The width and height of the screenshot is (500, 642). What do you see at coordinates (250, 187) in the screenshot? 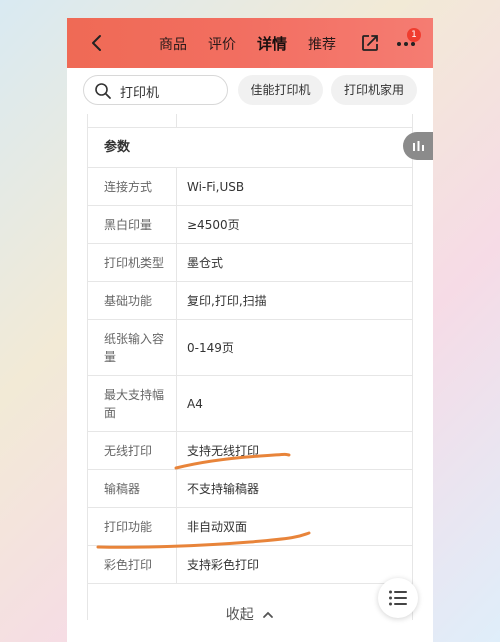
I see `table-row: 连接方式 Wi-Fi,USB` at bounding box center [250, 187].